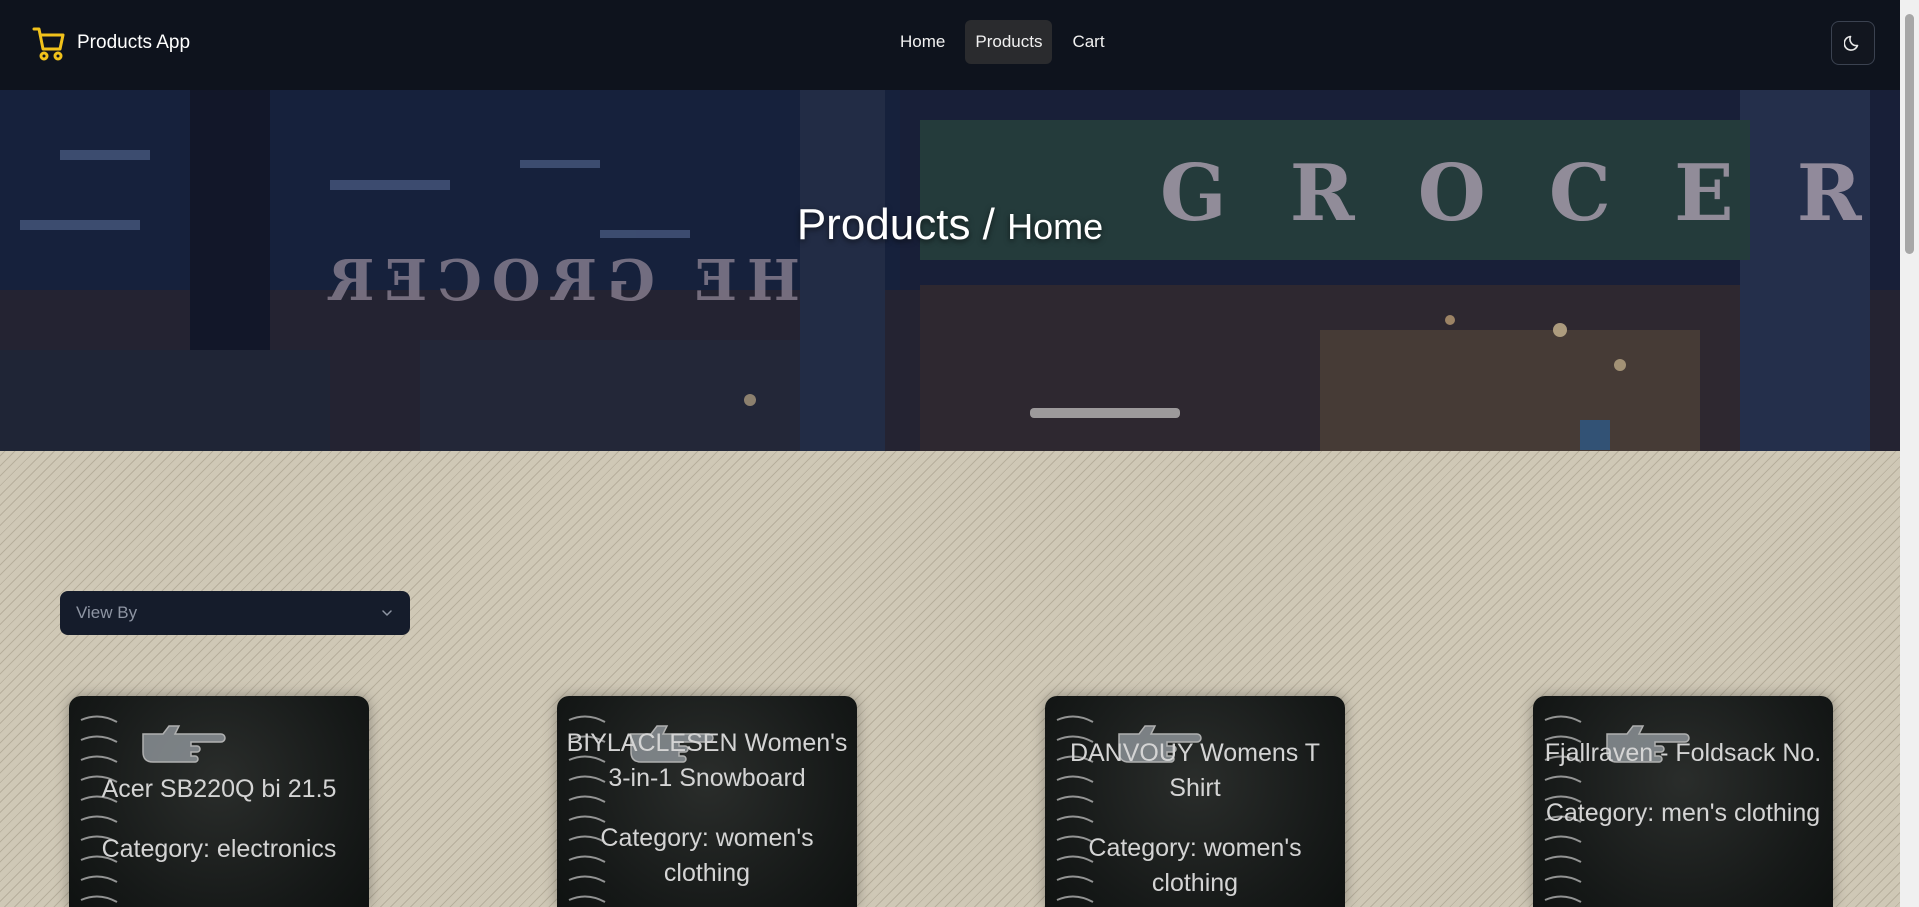  Describe the element at coordinates (1683, 813) in the screenshot. I see `product-category: Category: men's clothing` at that location.